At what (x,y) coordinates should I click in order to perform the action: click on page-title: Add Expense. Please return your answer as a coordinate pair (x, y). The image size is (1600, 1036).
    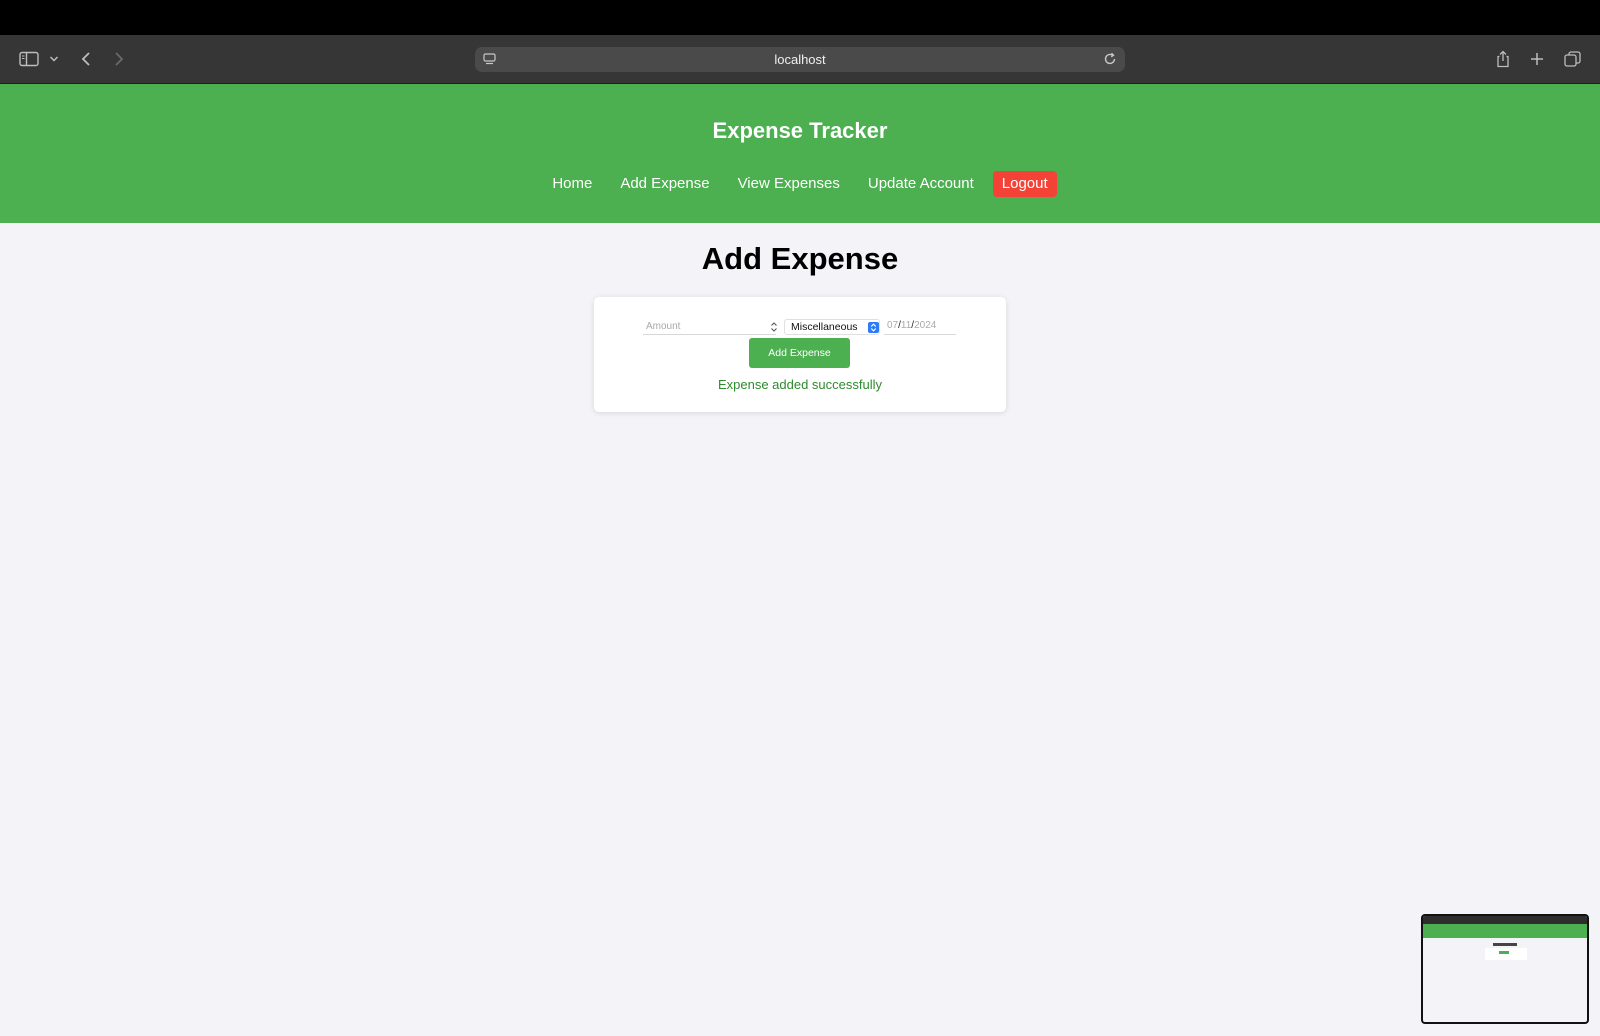
    Looking at the image, I should click on (800, 258).